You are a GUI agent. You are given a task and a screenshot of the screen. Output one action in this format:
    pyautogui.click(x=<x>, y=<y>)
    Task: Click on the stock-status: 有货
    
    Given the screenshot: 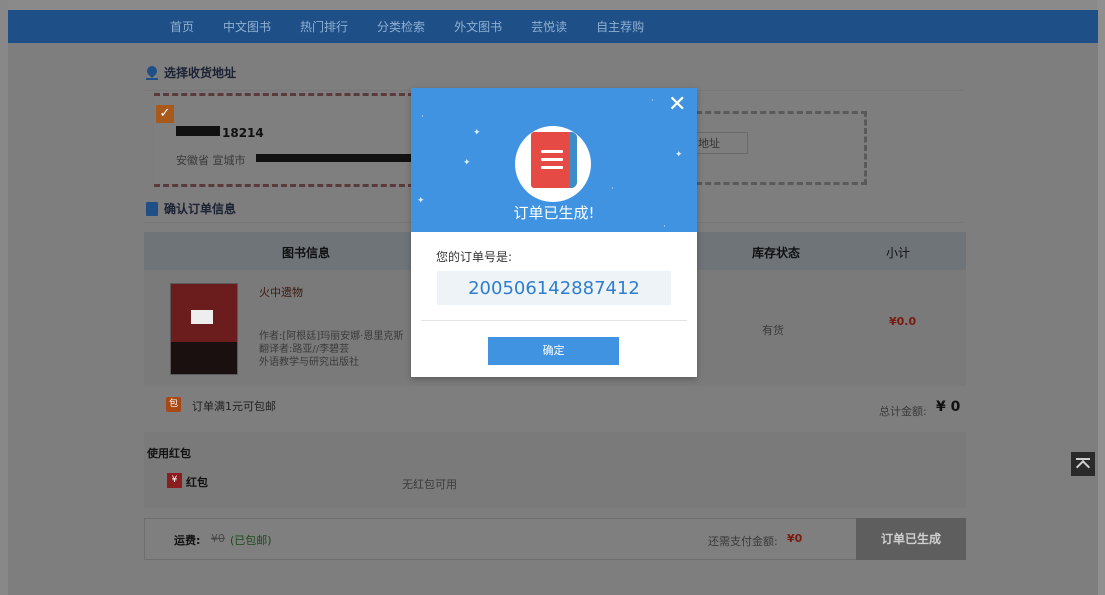 What is the action you would take?
    pyautogui.click(x=773, y=330)
    